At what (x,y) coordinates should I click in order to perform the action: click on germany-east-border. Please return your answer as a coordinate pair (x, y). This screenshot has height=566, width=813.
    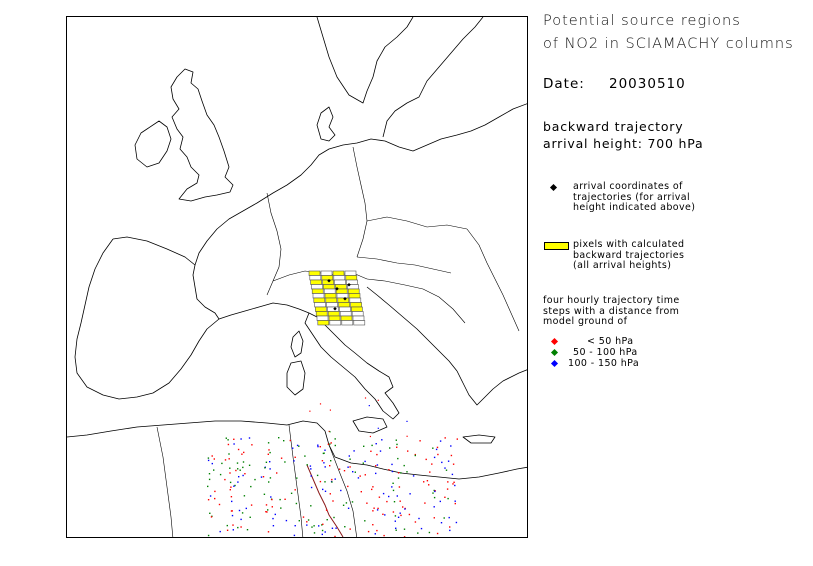
    Looking at the image, I should click on (360, 202).